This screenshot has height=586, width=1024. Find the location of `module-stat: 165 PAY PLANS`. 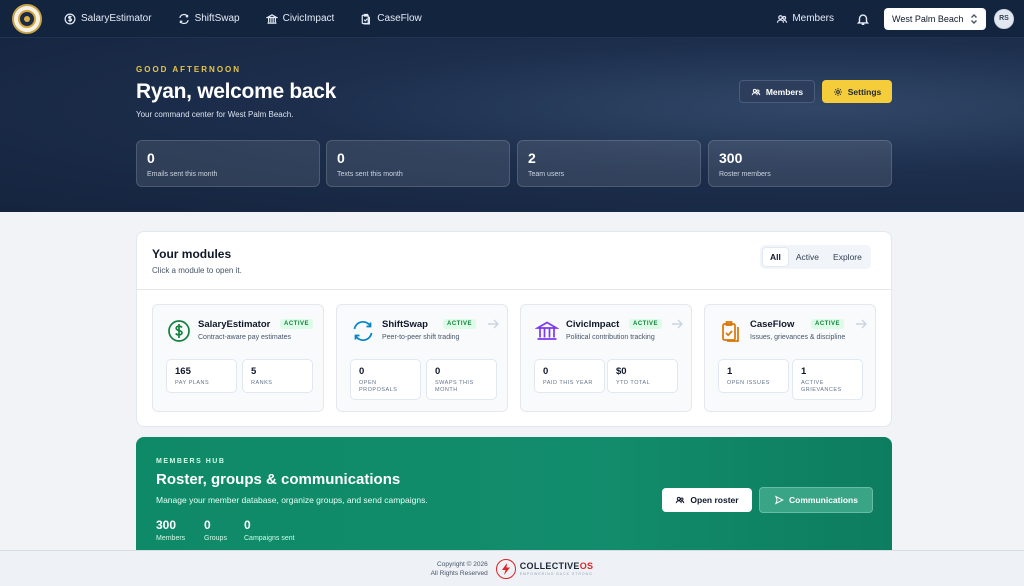

module-stat: 165 PAY PLANS is located at coordinates (201, 376).